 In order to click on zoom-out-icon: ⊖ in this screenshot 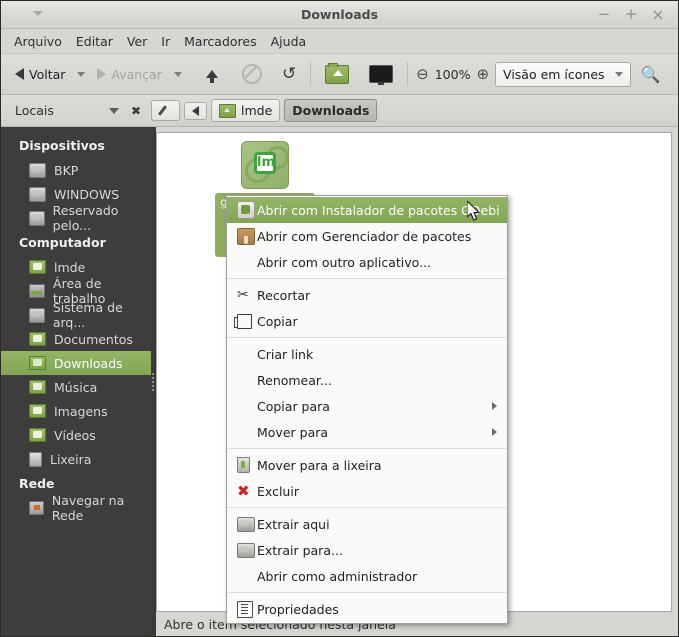, I will do `click(422, 74)`.